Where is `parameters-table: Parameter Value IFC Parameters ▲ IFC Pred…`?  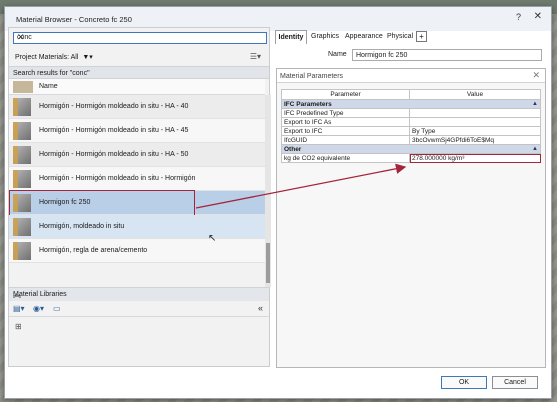 parameters-table: Parameter Value IFC Parameters ▲ IFC Pred… is located at coordinates (411, 126).